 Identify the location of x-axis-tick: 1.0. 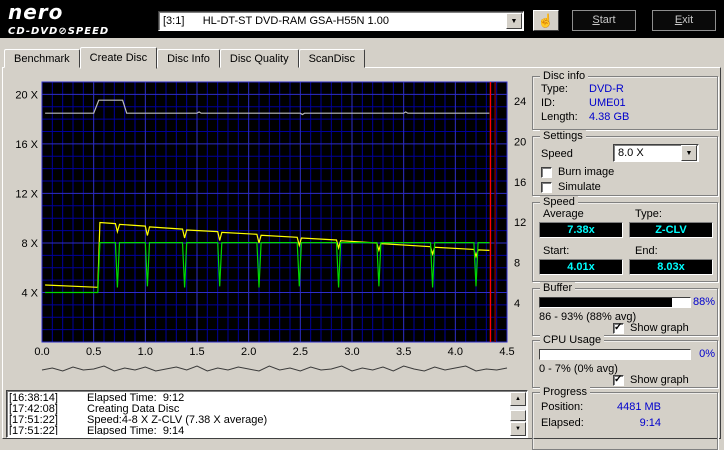
(145, 352).